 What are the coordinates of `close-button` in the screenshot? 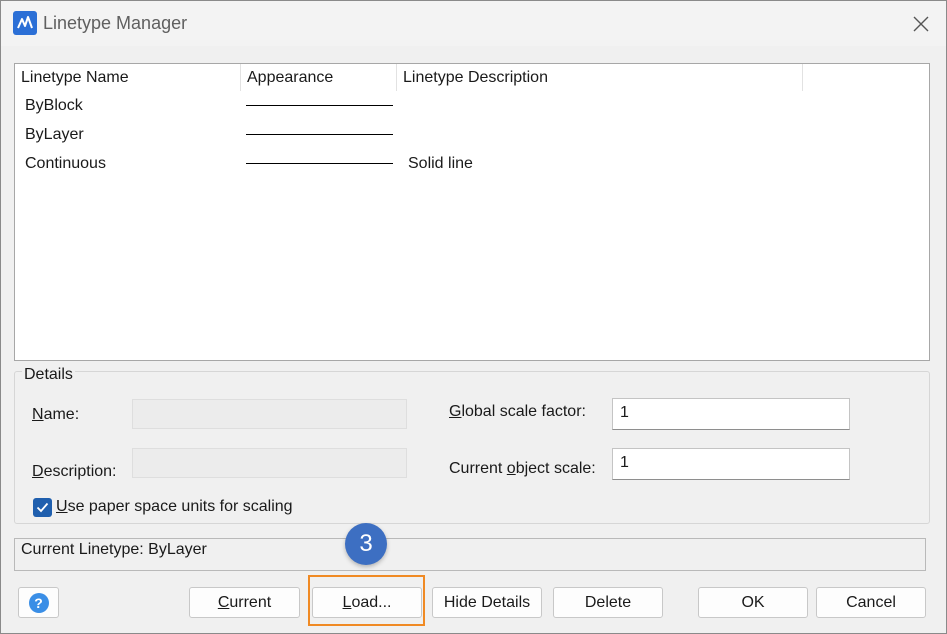 It's located at (921, 24).